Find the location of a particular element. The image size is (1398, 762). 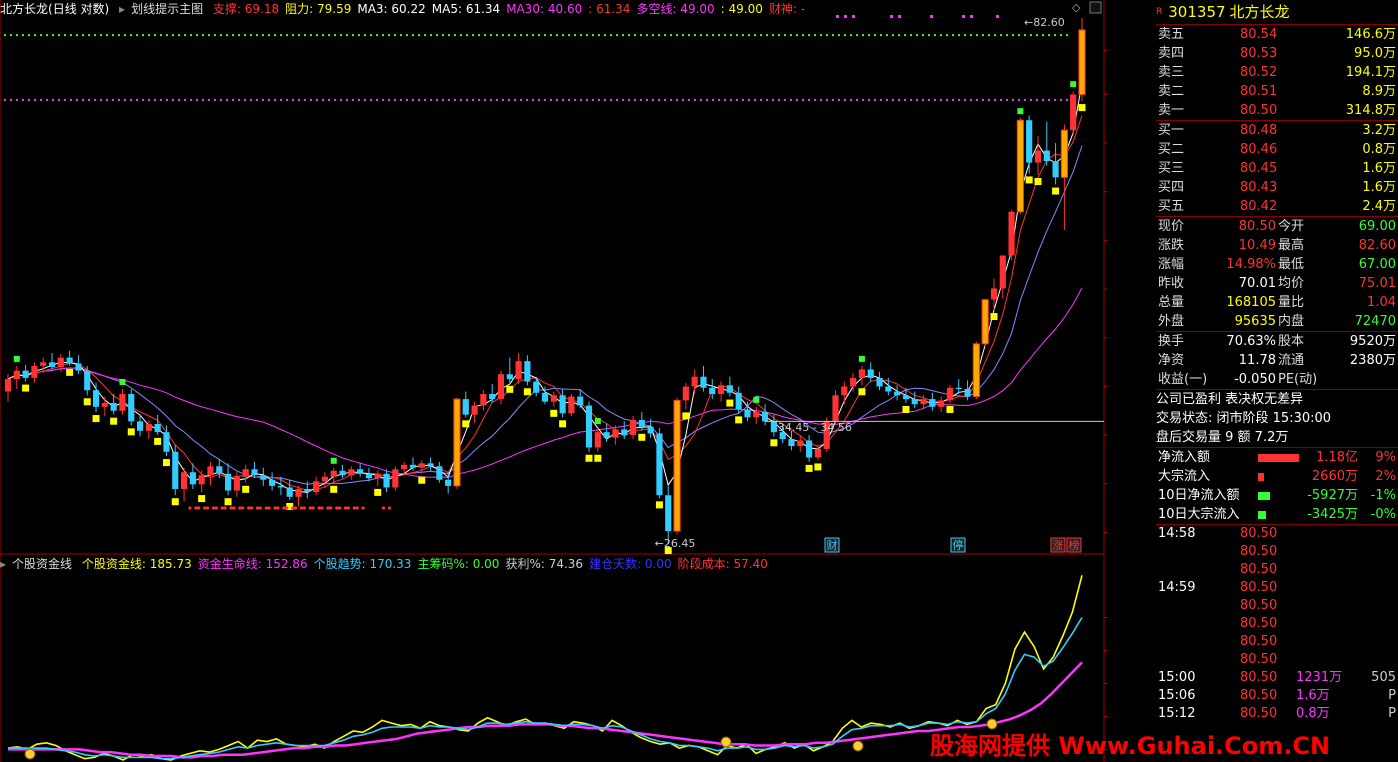

legend-item: 主筹码%: 0.00 is located at coordinates (458, 564).